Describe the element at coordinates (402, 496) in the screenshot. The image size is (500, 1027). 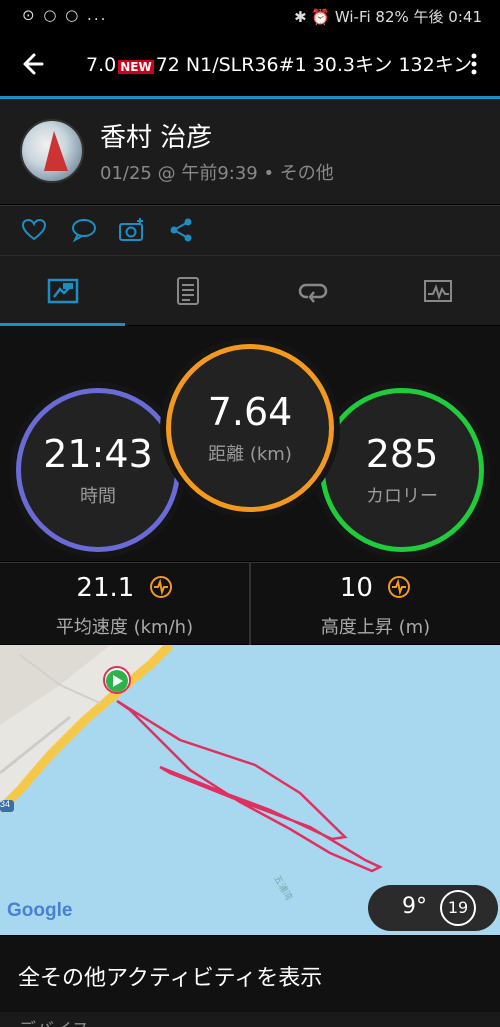
I see `calories-label: カロリー` at that location.